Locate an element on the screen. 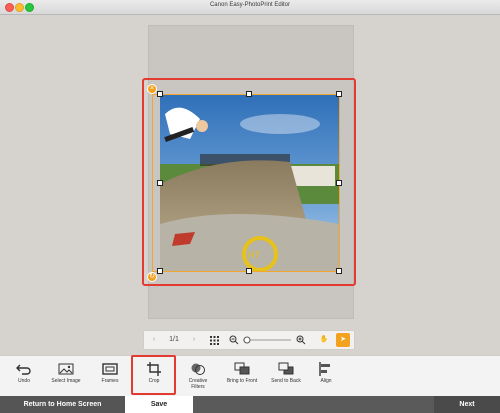 This screenshot has width=500, height=413. zoom-in-icon is located at coordinates (301, 340).